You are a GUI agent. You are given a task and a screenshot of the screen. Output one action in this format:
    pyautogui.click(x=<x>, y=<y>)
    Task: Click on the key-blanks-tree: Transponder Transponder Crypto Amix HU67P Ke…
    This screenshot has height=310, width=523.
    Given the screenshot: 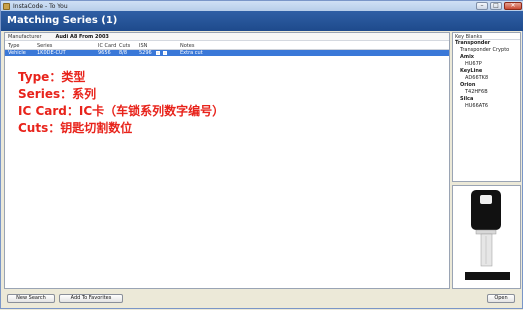 What is the action you would take?
    pyautogui.click(x=486, y=75)
    